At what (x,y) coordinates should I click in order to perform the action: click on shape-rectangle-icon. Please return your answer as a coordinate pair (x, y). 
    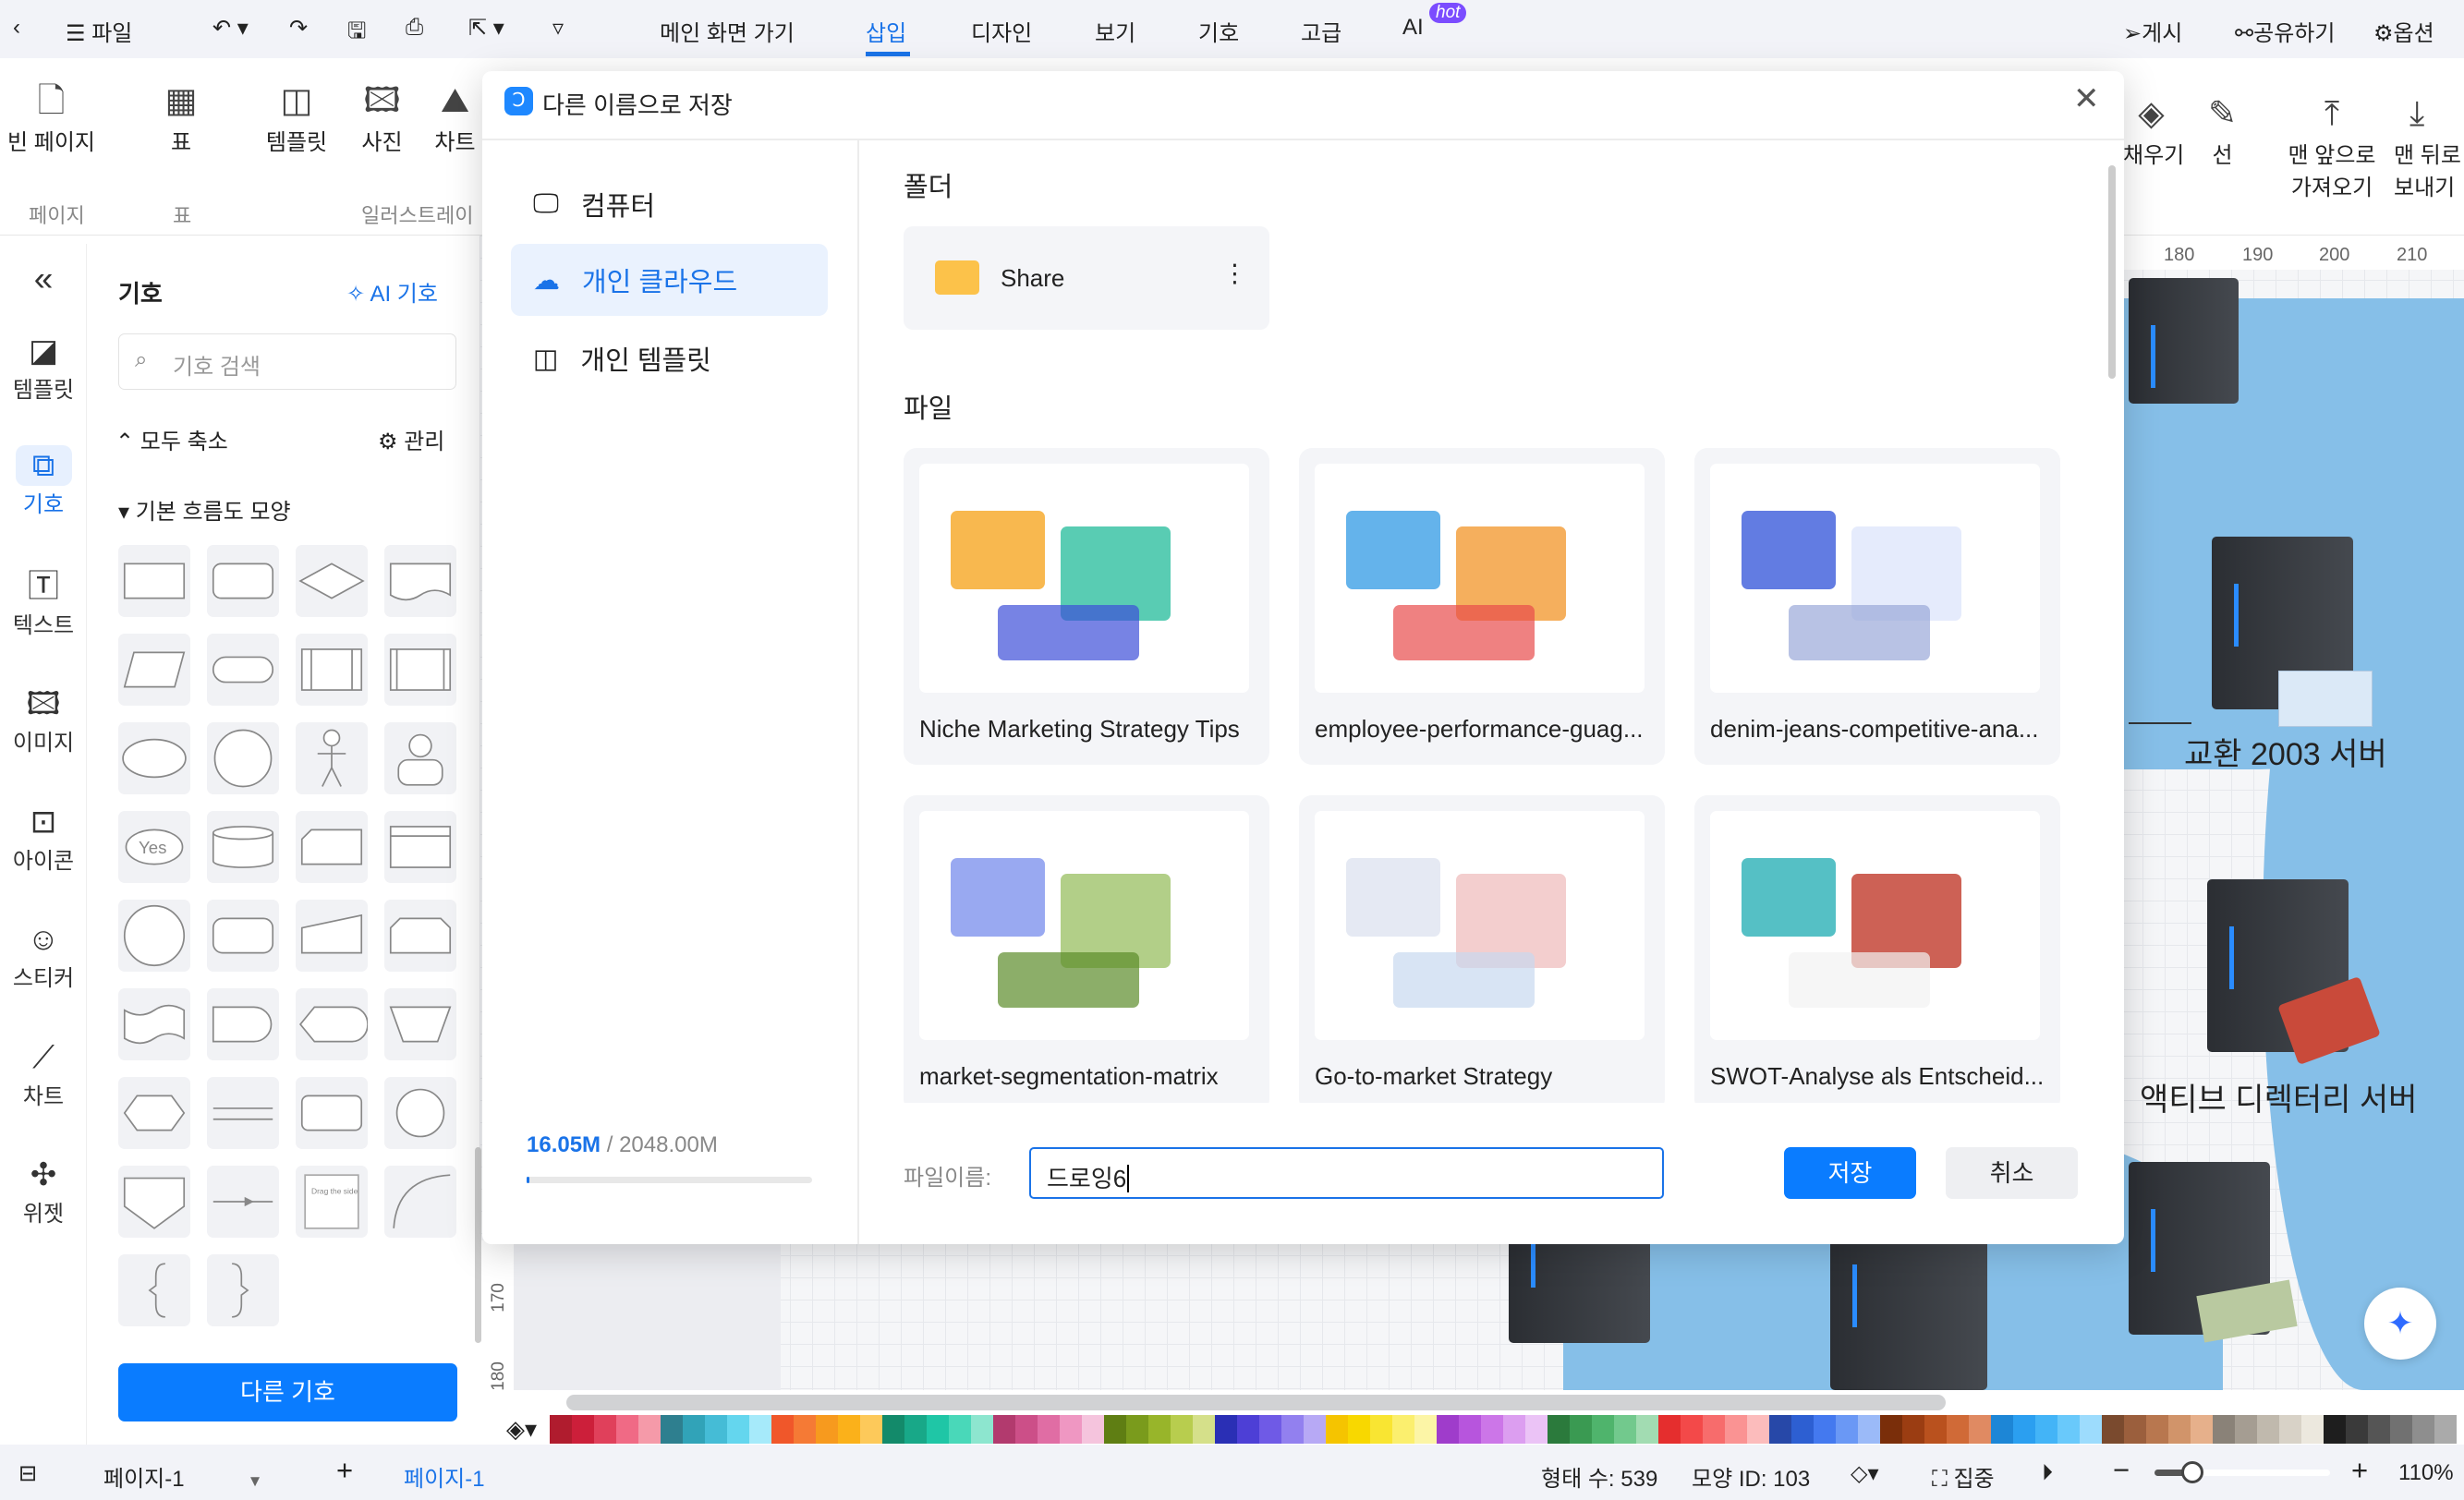
    Looking at the image, I should click on (154, 581).